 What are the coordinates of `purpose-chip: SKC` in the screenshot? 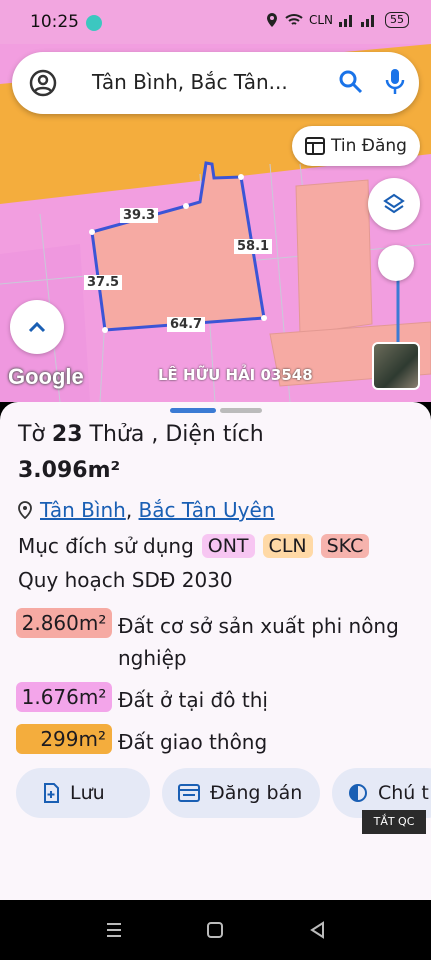 It's located at (345, 546).